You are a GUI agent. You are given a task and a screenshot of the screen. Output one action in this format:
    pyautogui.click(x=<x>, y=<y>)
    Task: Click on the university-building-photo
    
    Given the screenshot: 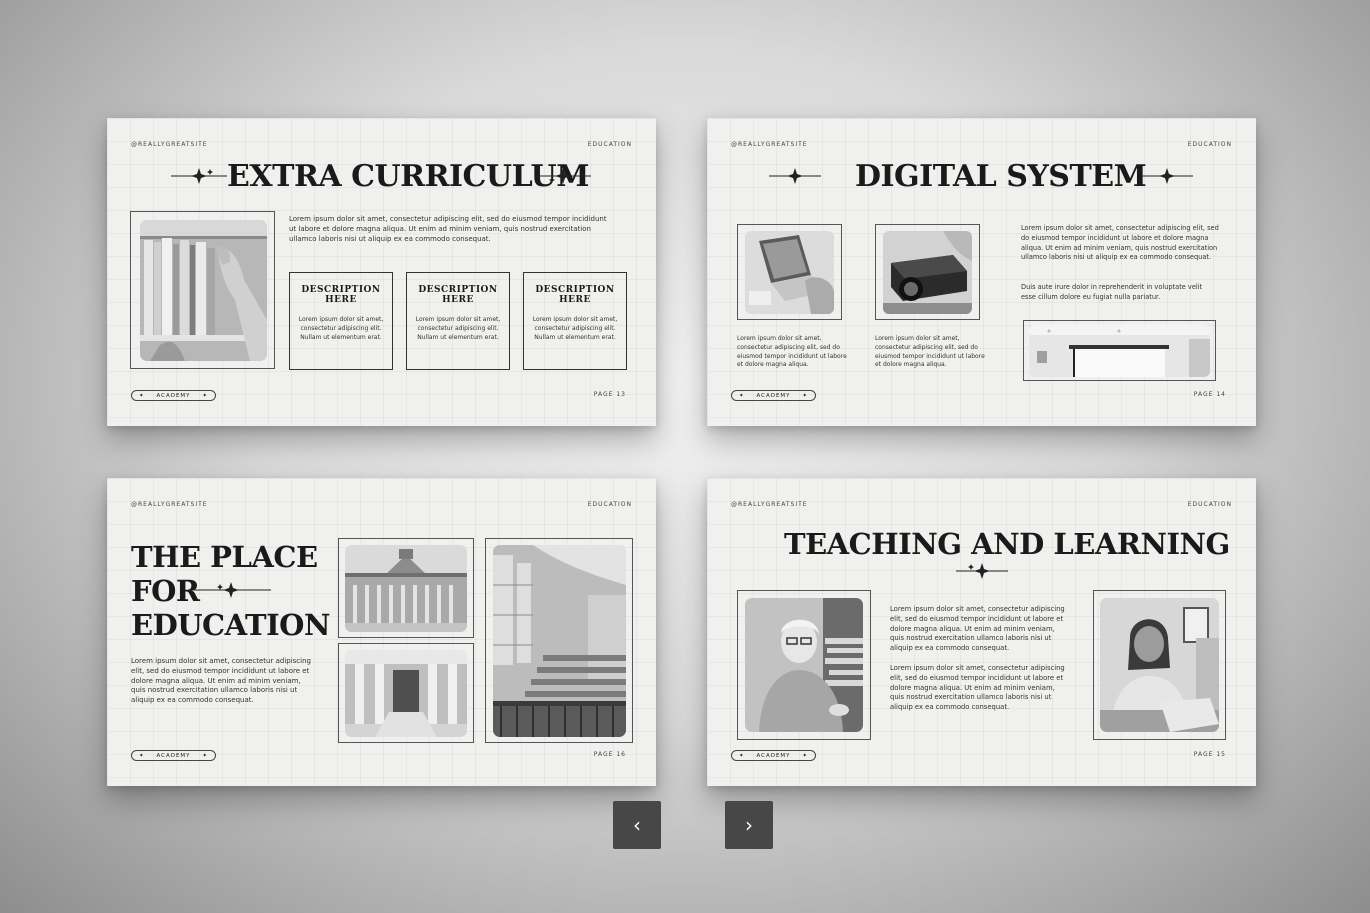 What is the action you would take?
    pyautogui.click(x=406, y=588)
    